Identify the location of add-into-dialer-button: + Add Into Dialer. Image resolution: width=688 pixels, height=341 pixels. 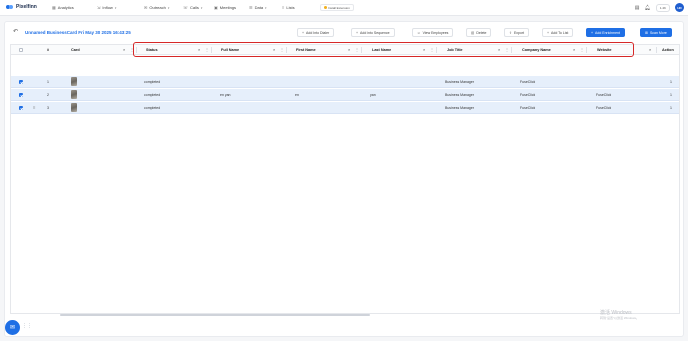
(316, 32).